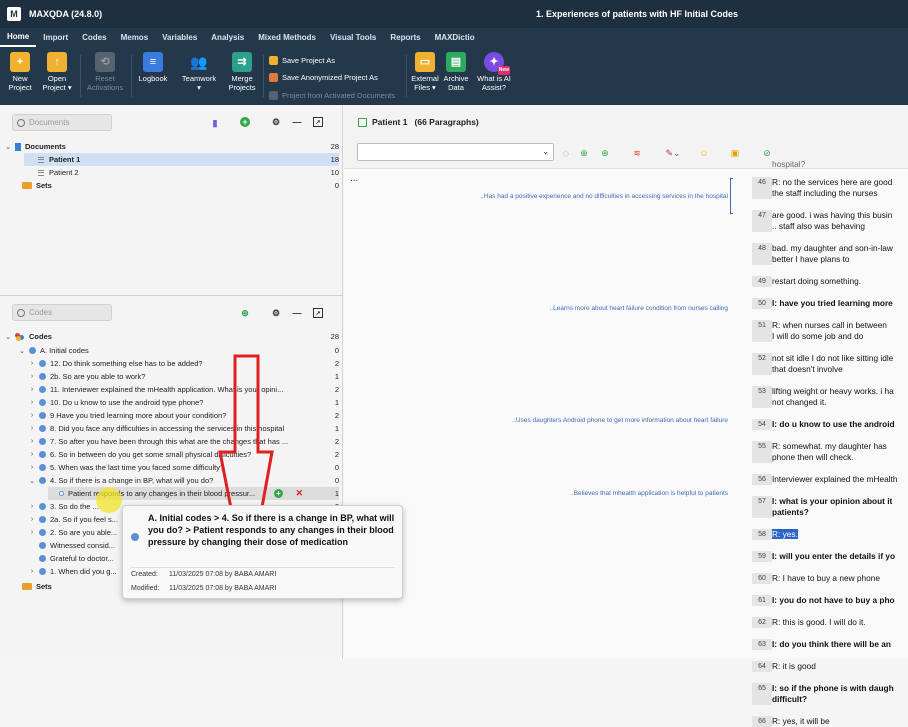 The width and height of the screenshot is (908, 727). I want to click on text-line: difficult?, so click(790, 699).